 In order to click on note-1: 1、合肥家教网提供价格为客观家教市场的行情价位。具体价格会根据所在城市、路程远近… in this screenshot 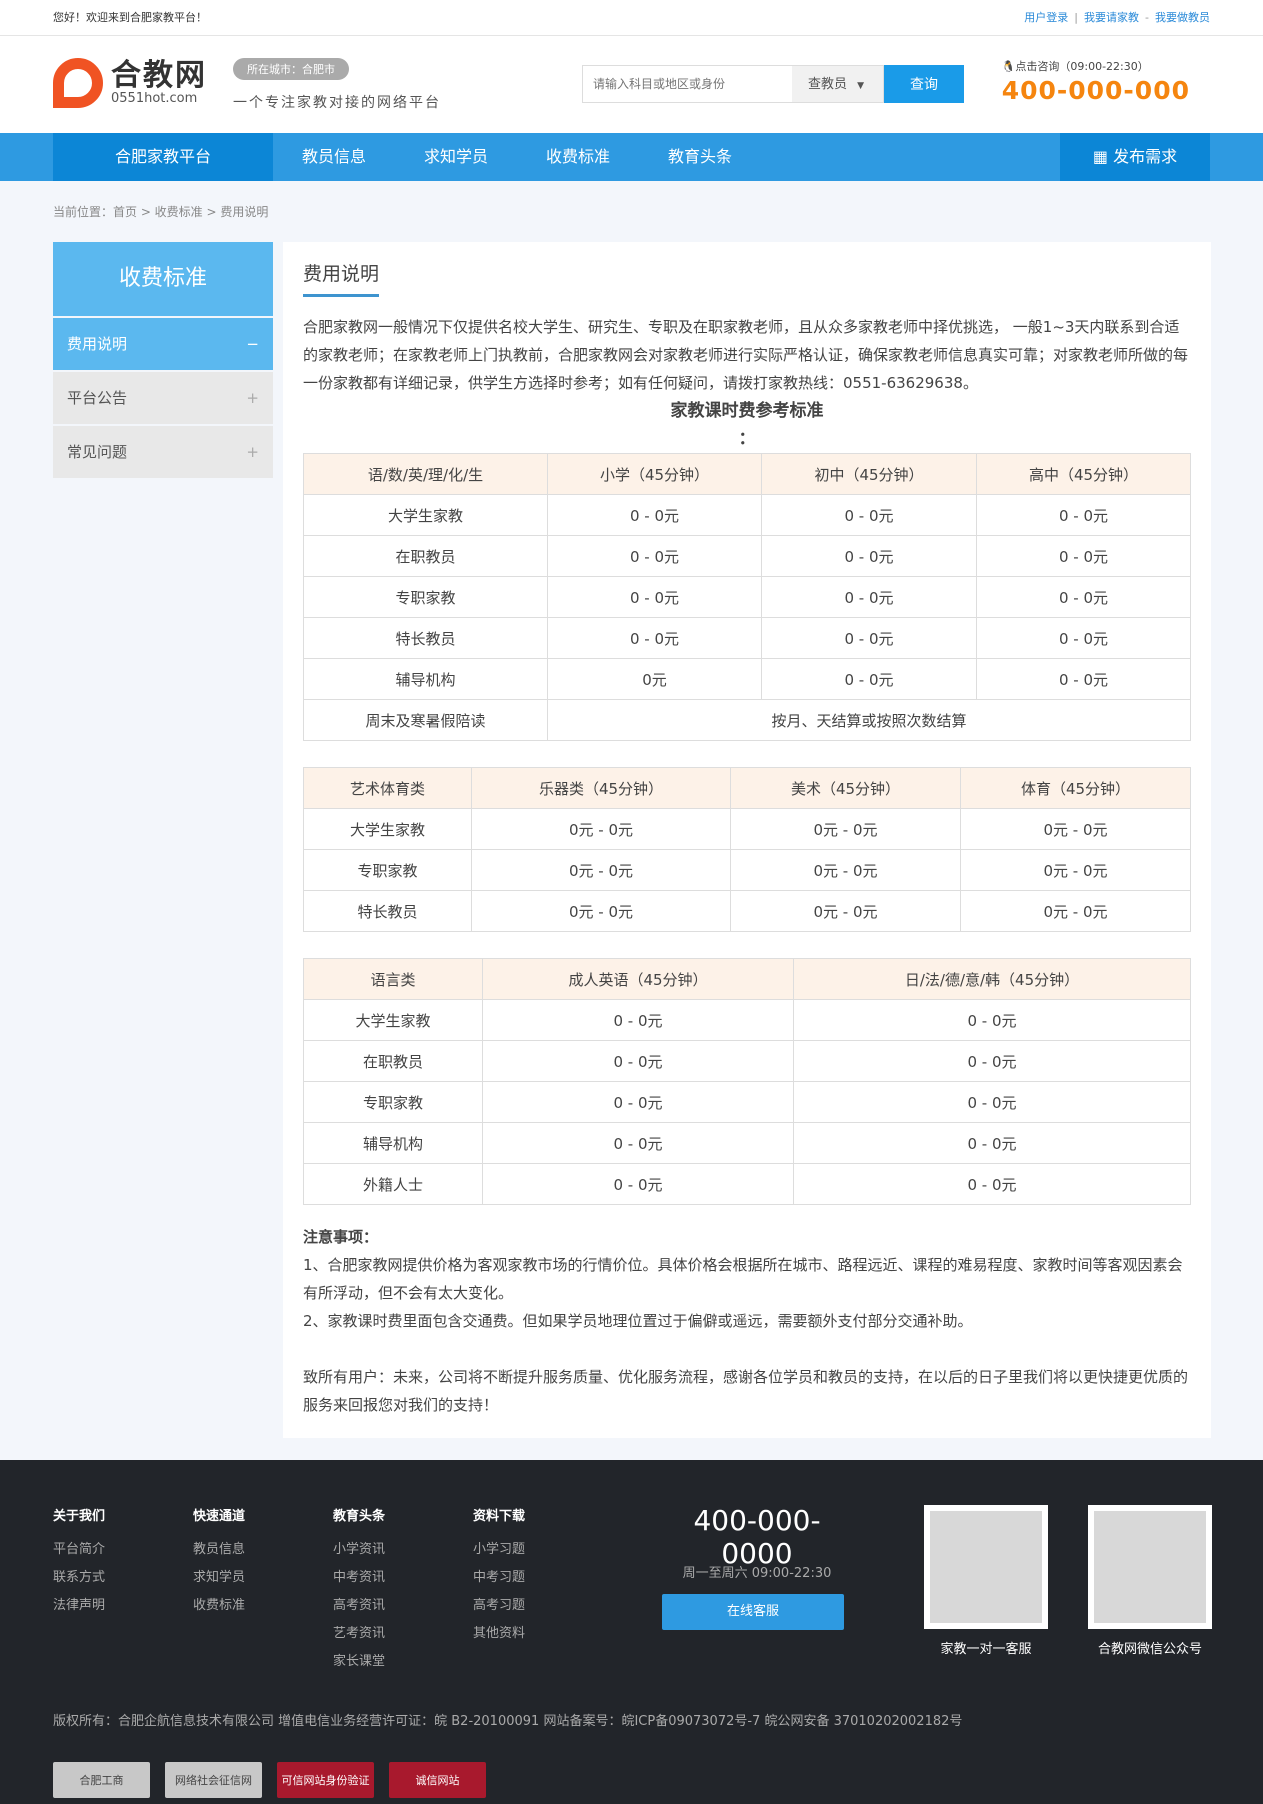, I will do `click(743, 1279)`.